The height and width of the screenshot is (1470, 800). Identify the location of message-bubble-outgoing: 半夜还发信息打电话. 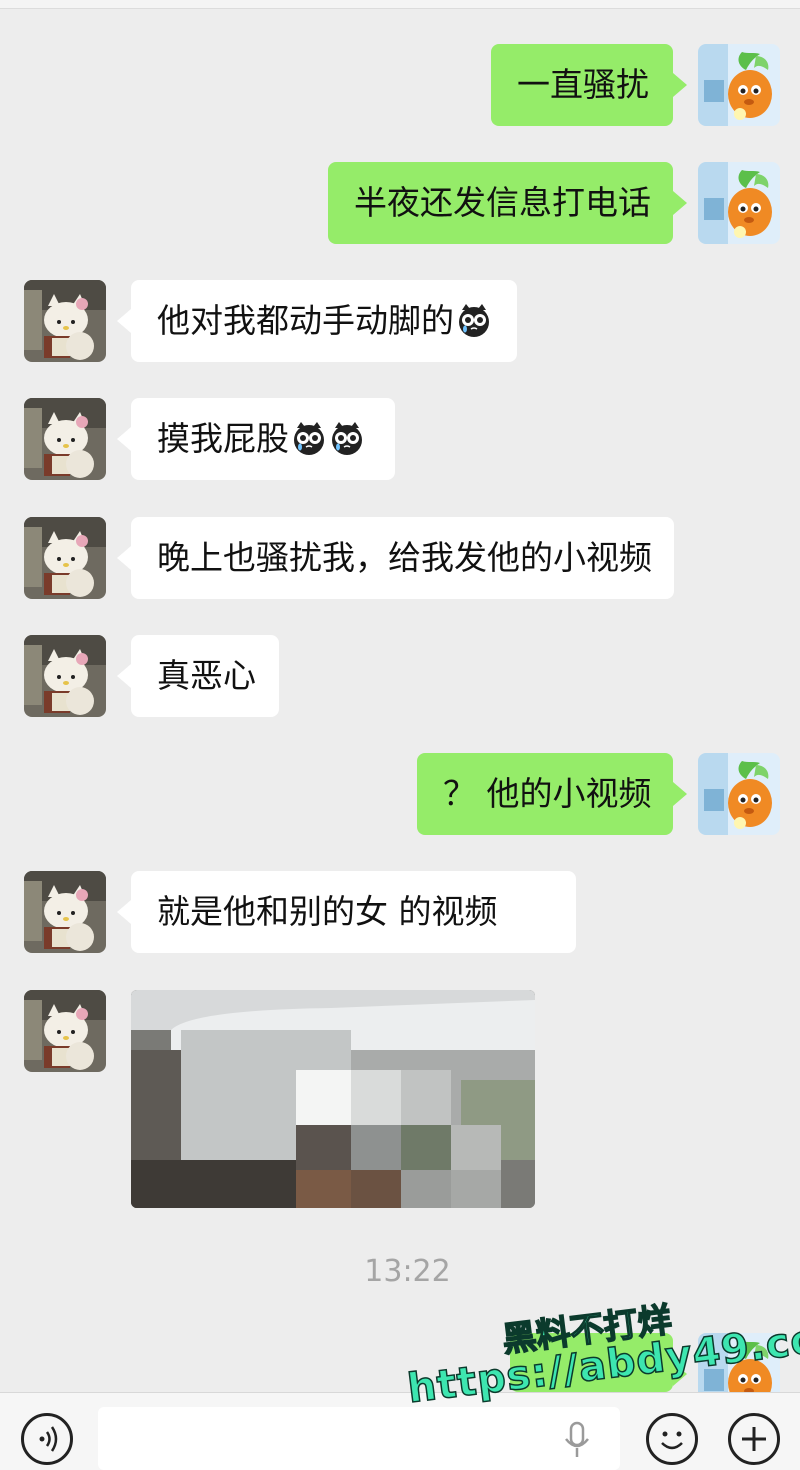
(507, 203).